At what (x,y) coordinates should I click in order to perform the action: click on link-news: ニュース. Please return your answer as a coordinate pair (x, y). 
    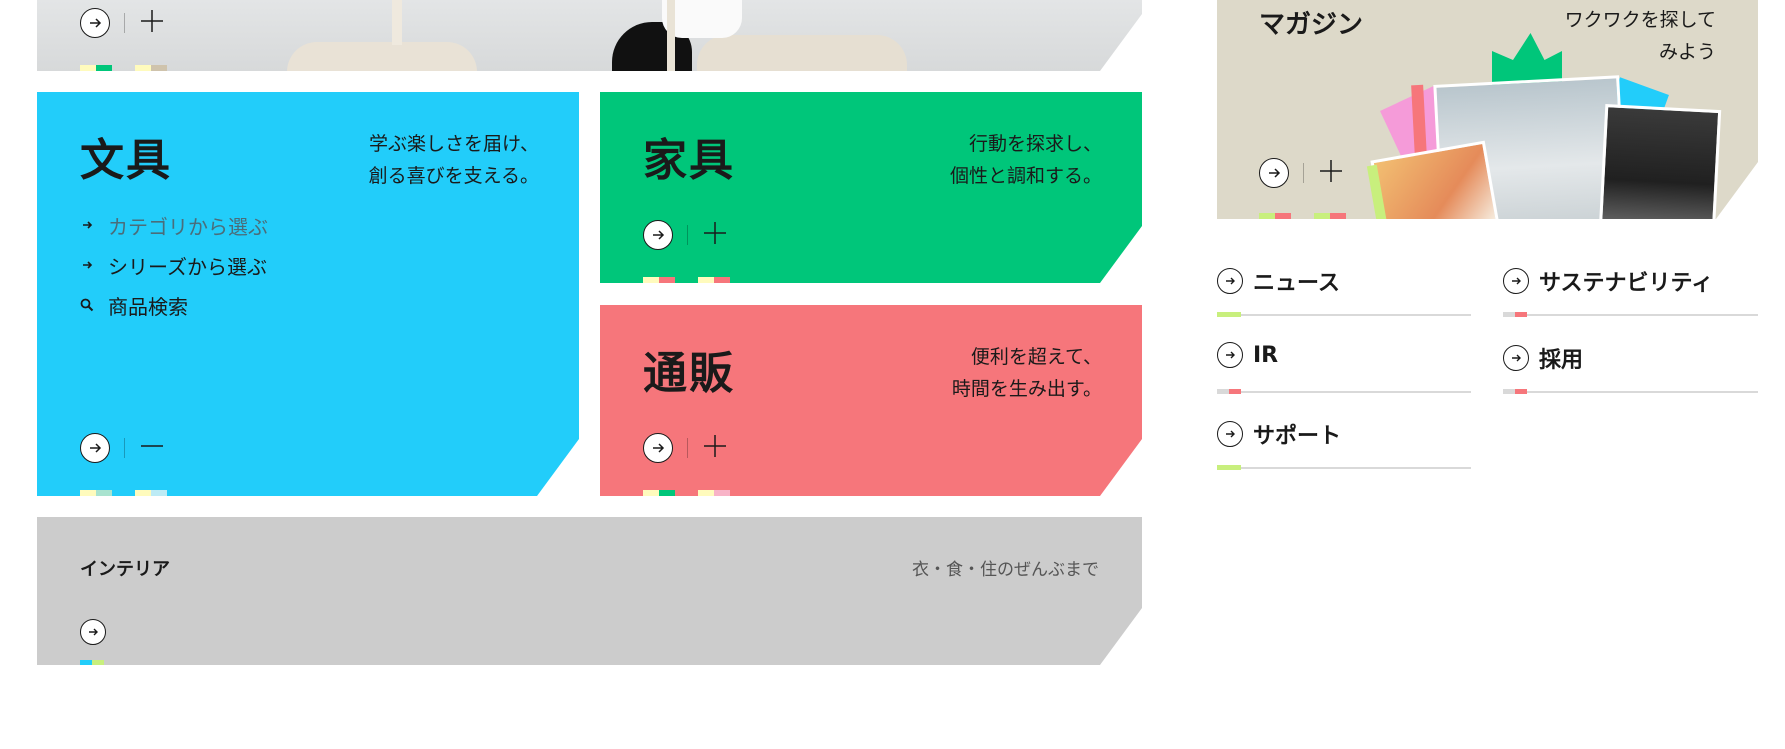
    Looking at the image, I should click on (1278, 281).